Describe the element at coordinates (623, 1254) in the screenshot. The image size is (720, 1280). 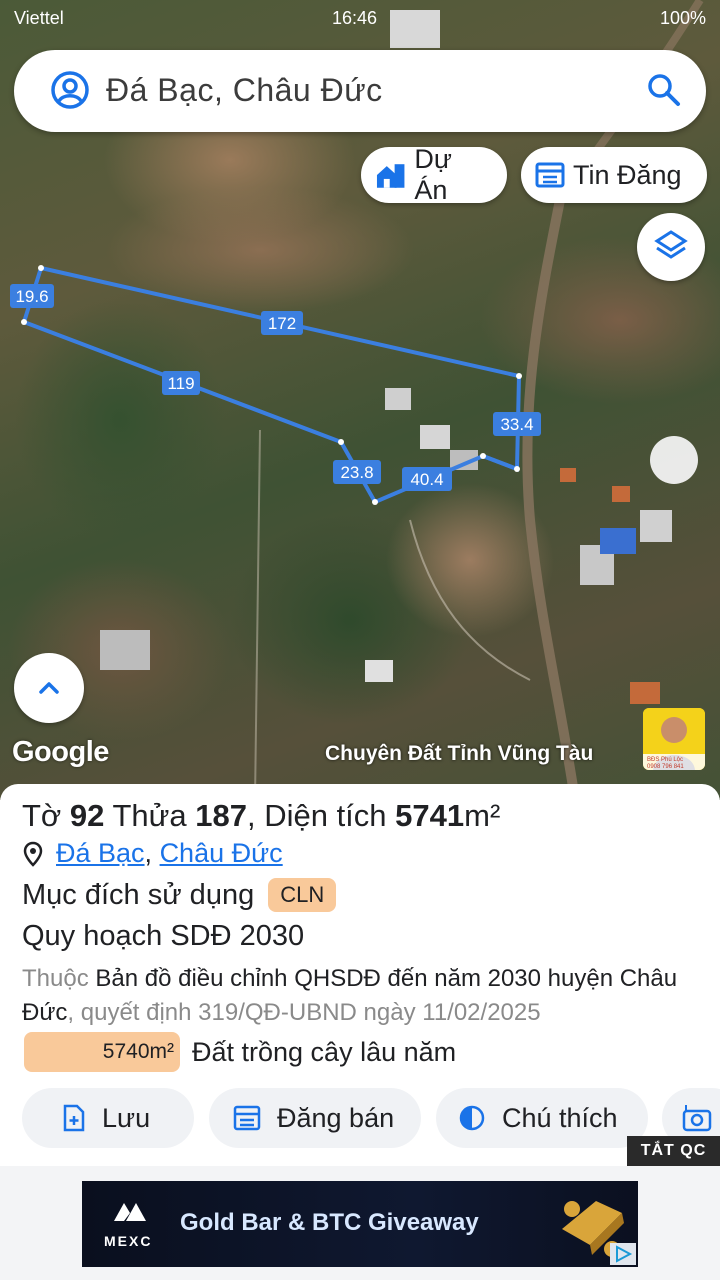
I see `ad-choices-icon` at that location.